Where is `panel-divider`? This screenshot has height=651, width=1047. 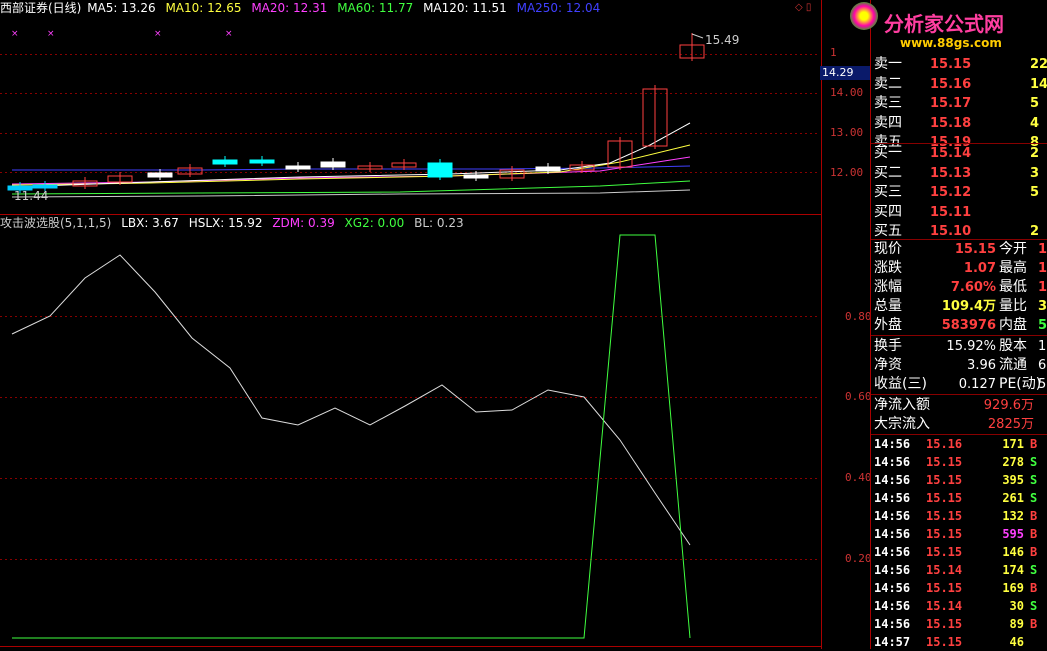 panel-divider is located at coordinates (958, 394).